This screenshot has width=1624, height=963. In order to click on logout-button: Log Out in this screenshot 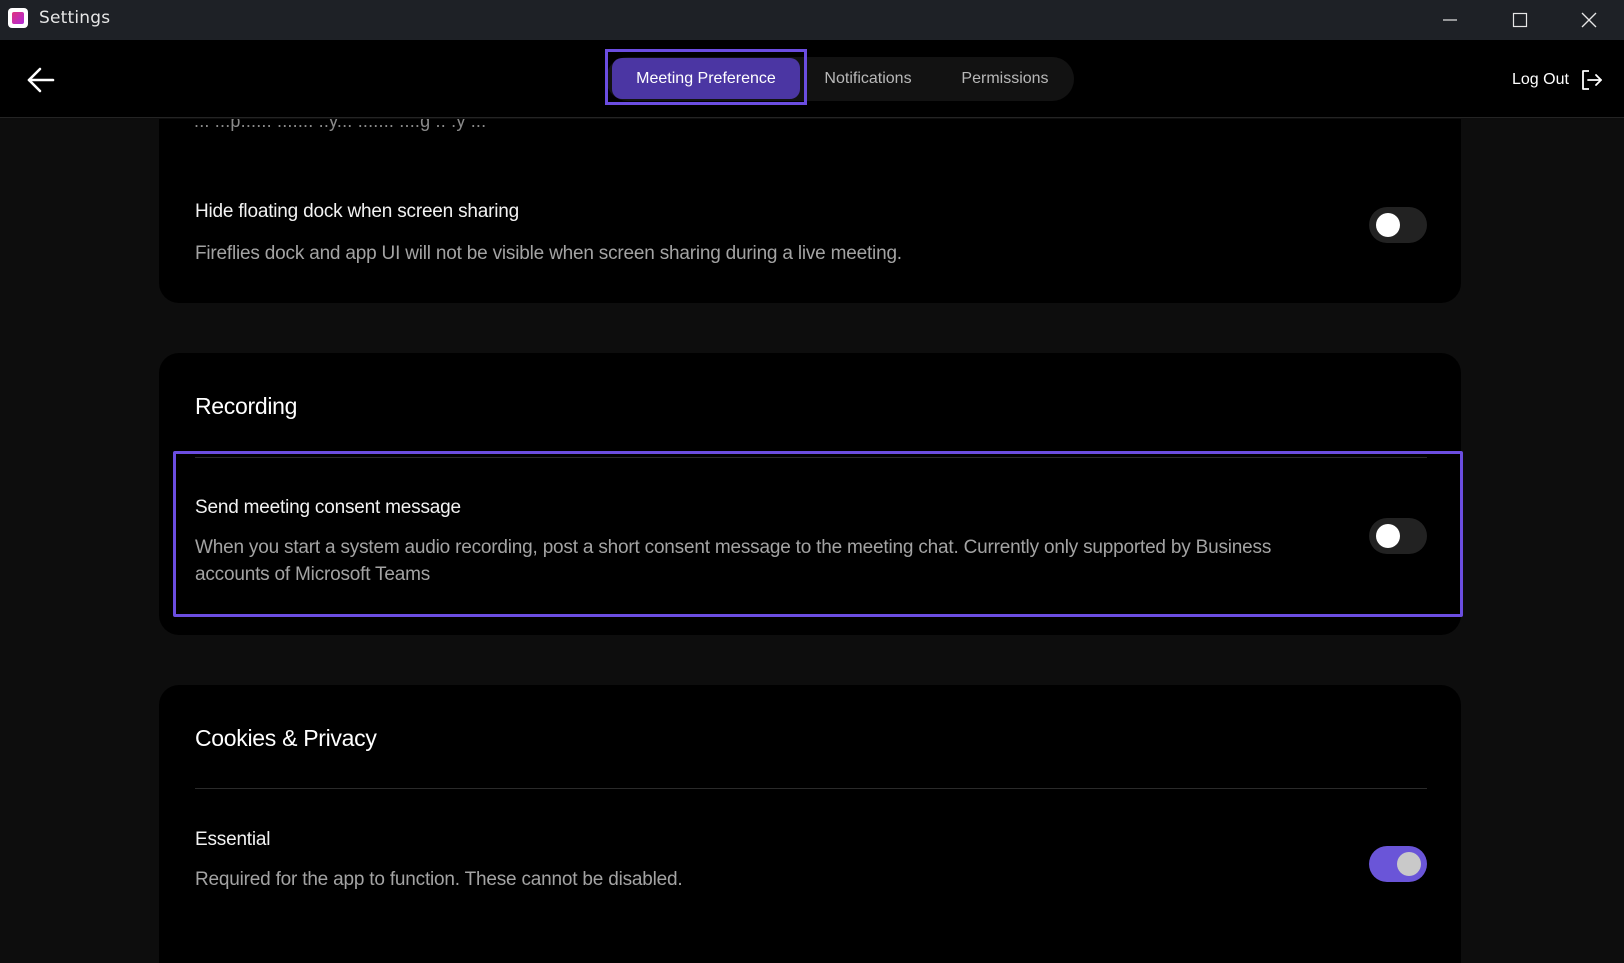, I will do `click(1557, 80)`.